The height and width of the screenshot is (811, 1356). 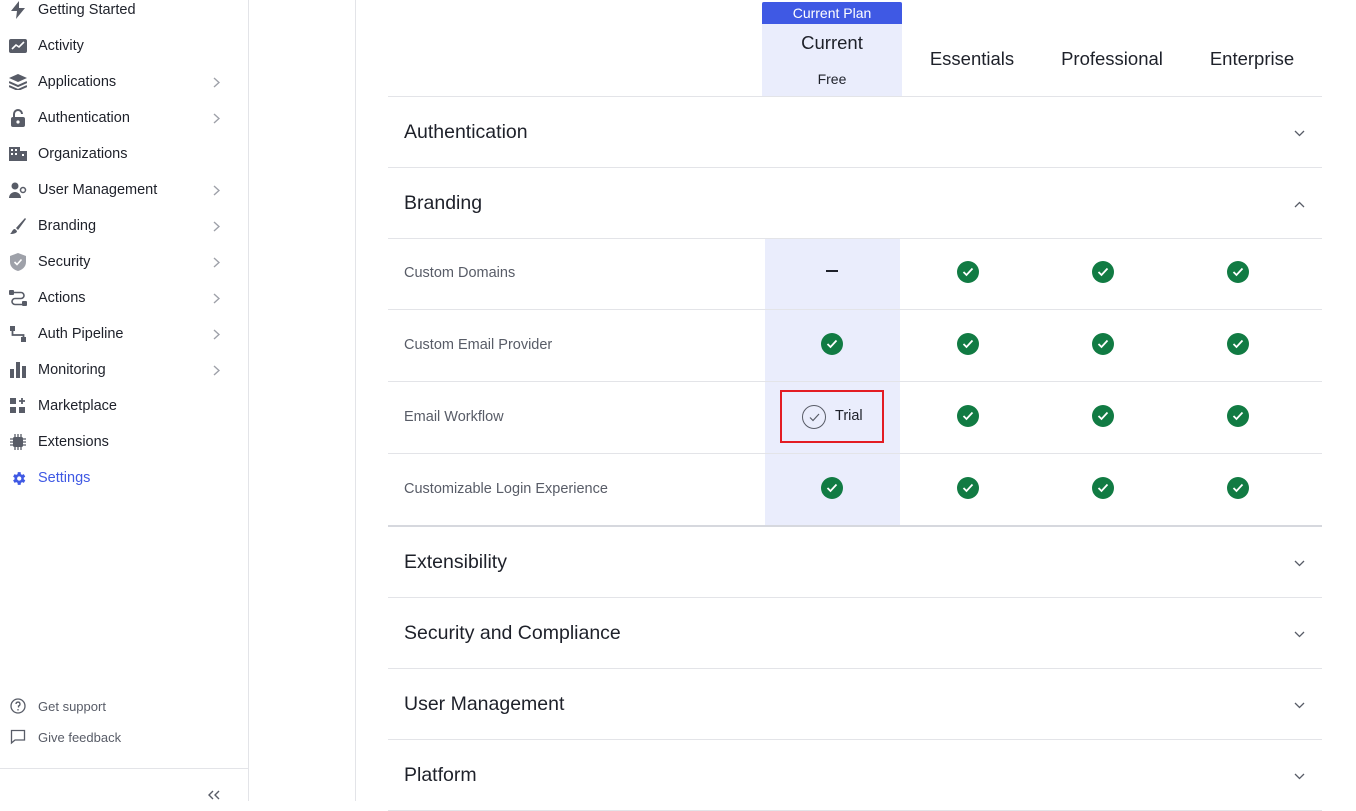 What do you see at coordinates (355, 400) in the screenshot?
I see `content-divider` at bounding box center [355, 400].